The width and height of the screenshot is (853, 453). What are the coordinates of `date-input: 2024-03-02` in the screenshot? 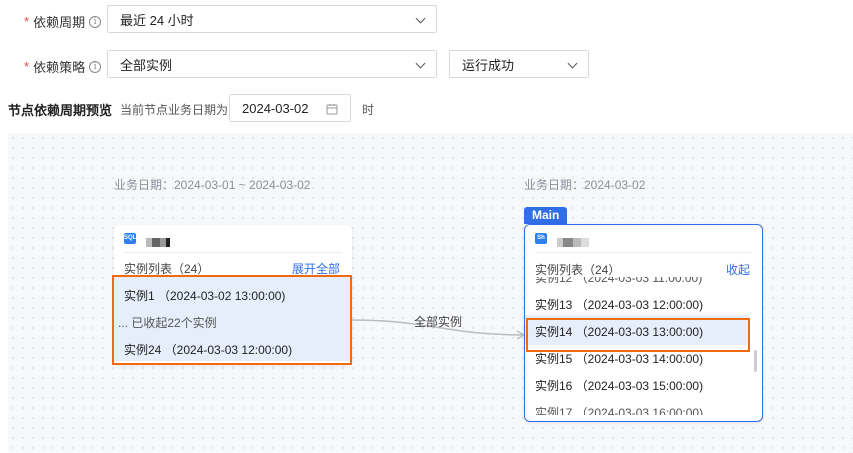 It's located at (290, 108).